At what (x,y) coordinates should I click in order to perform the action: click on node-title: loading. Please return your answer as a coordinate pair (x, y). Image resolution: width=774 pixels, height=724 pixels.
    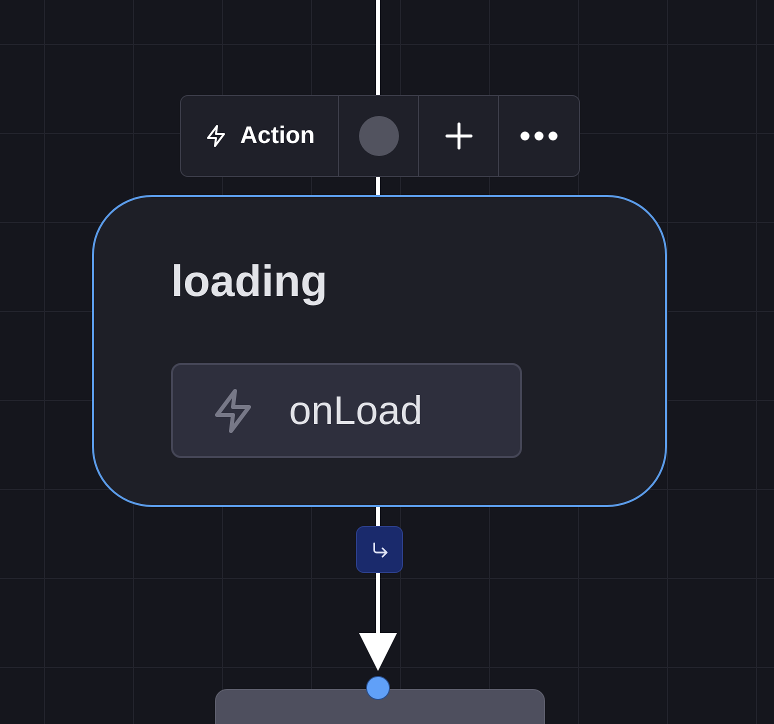
    Looking at the image, I should click on (249, 282).